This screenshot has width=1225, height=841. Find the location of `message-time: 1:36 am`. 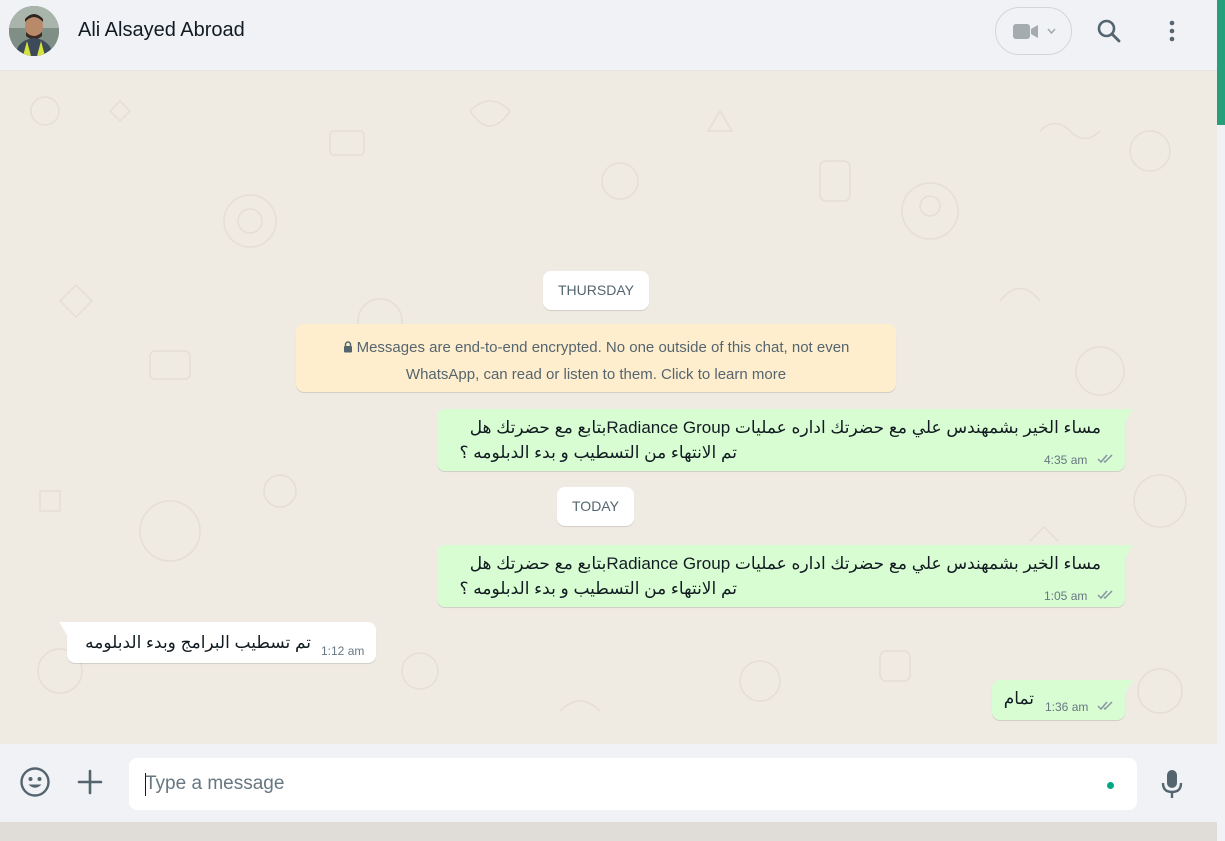

message-time: 1:36 am is located at coordinates (1067, 707).